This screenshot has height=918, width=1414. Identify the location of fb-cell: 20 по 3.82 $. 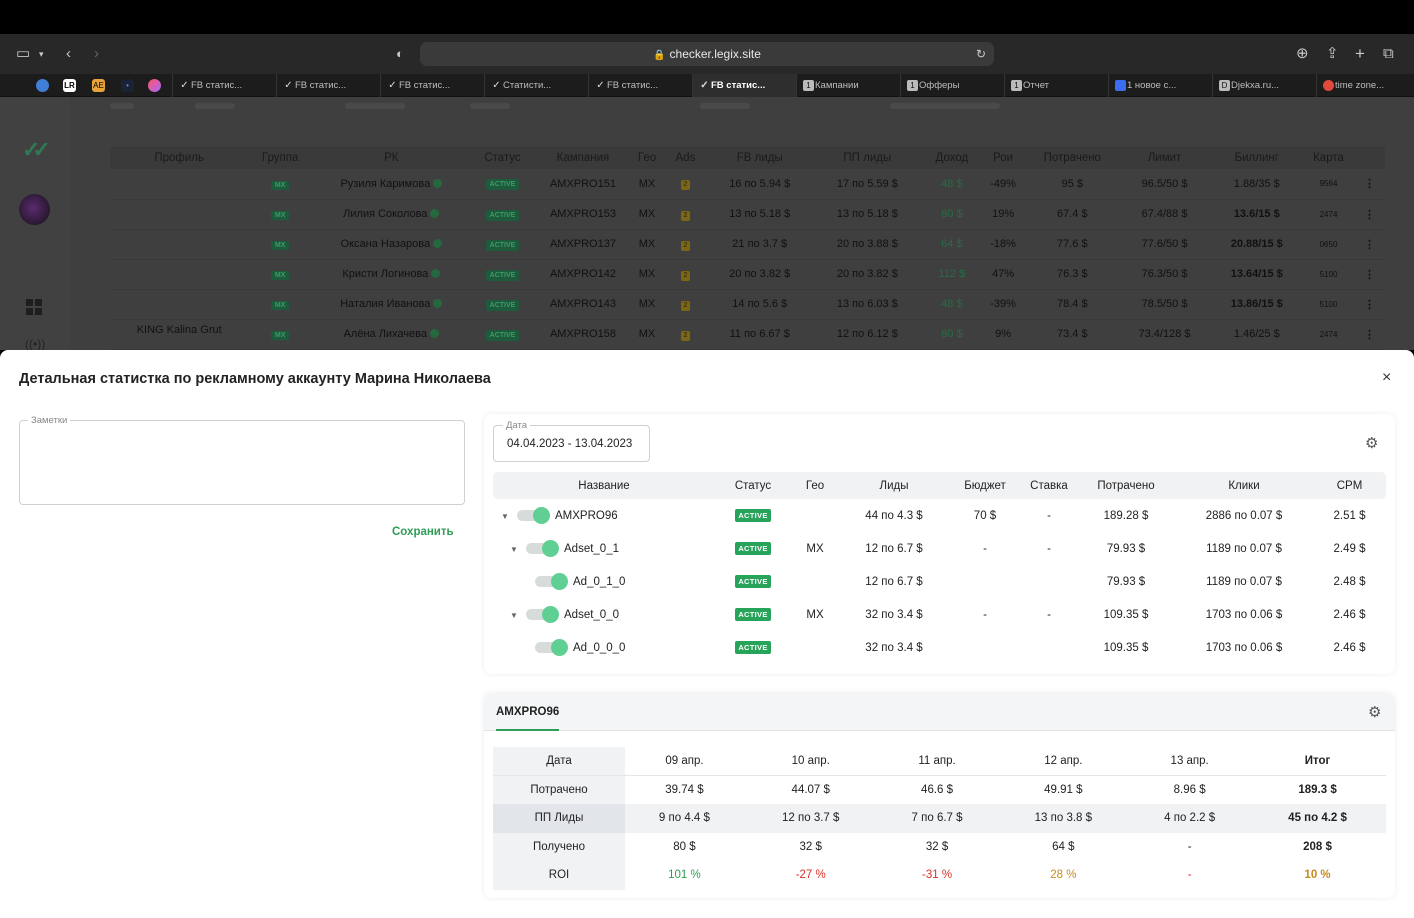
(759, 274).